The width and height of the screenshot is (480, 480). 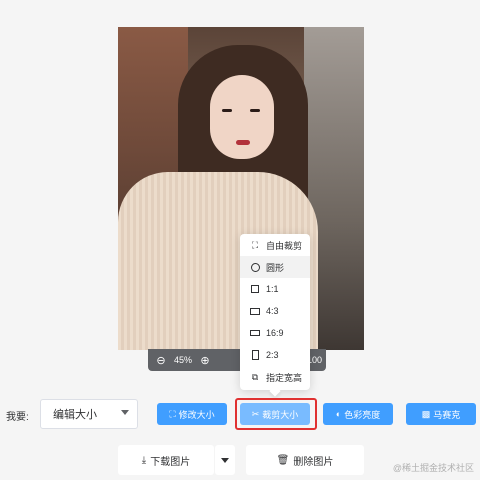 What do you see at coordinates (338, 414) in the screenshot?
I see `contrast-icon: ◐` at bounding box center [338, 414].